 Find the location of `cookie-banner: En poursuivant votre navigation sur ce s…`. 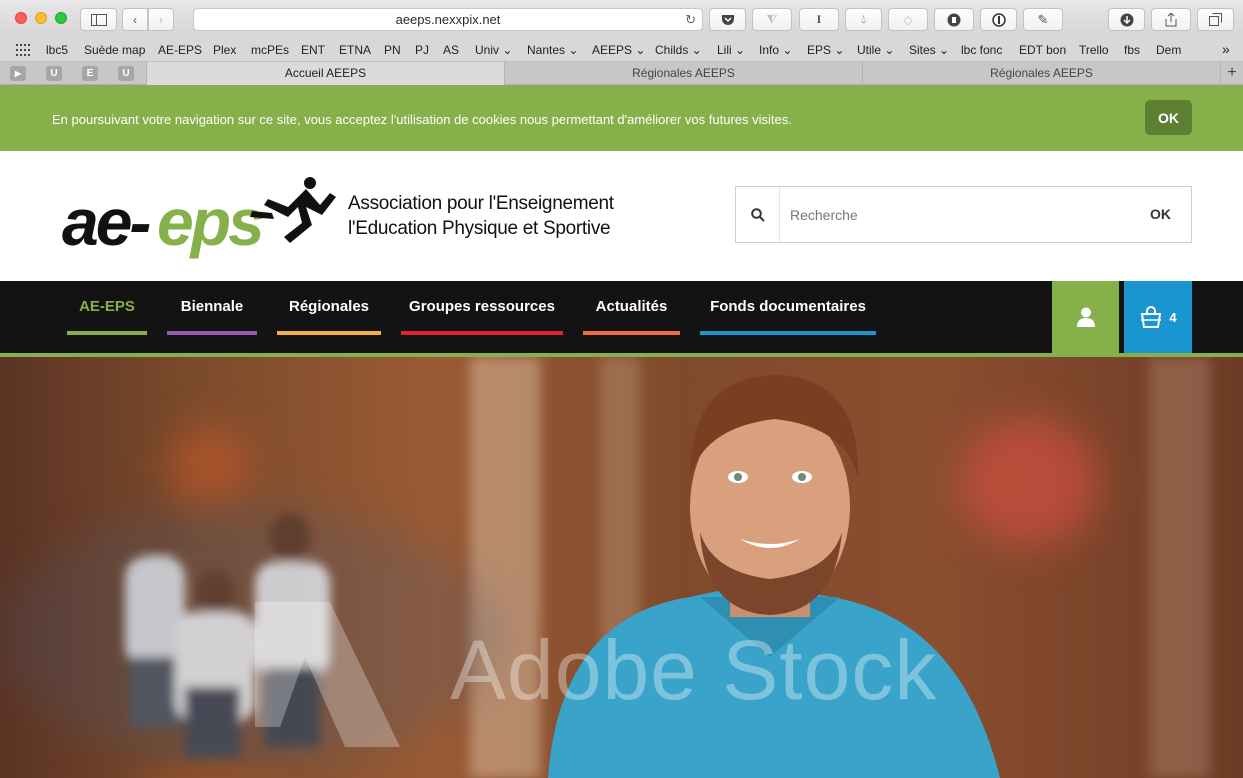

cookie-banner: En poursuivant votre navigation sur ce s… is located at coordinates (621, 118).